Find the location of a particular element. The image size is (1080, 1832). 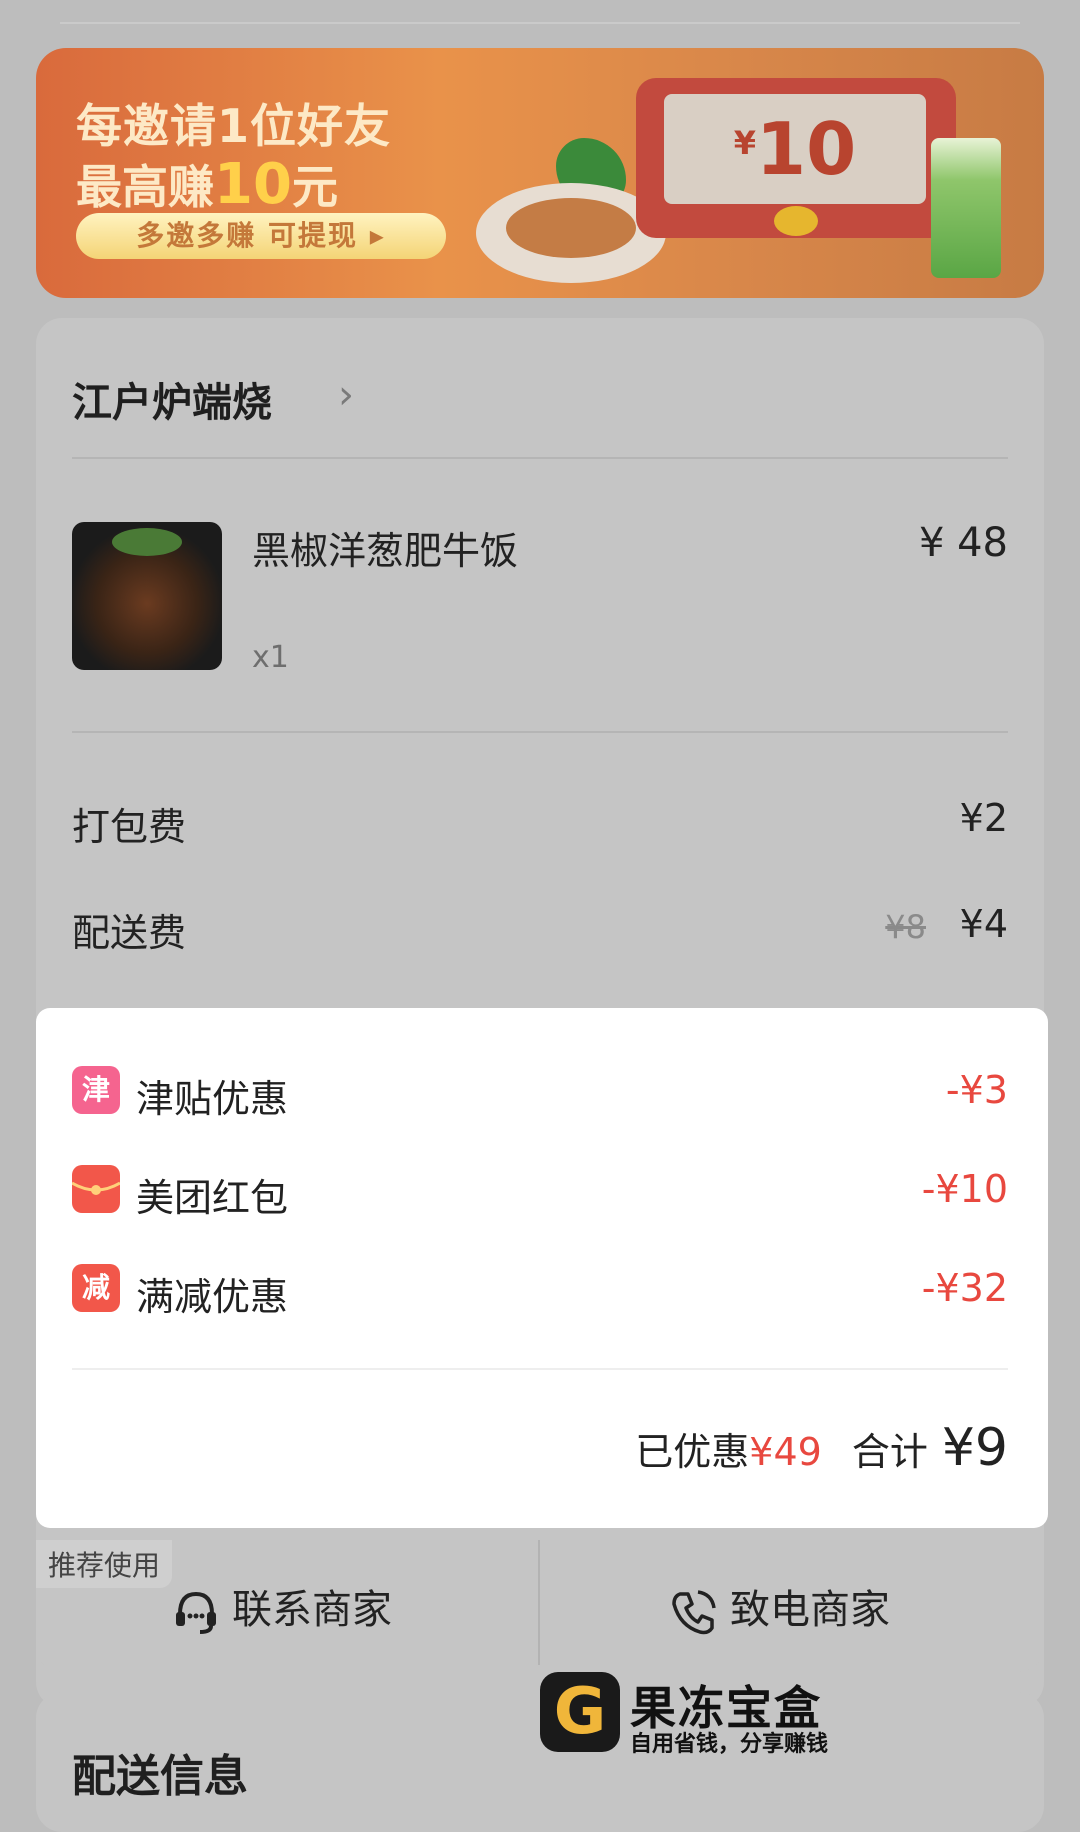

banner-subheadline: 最高赚10元 is located at coordinates (207, 184).